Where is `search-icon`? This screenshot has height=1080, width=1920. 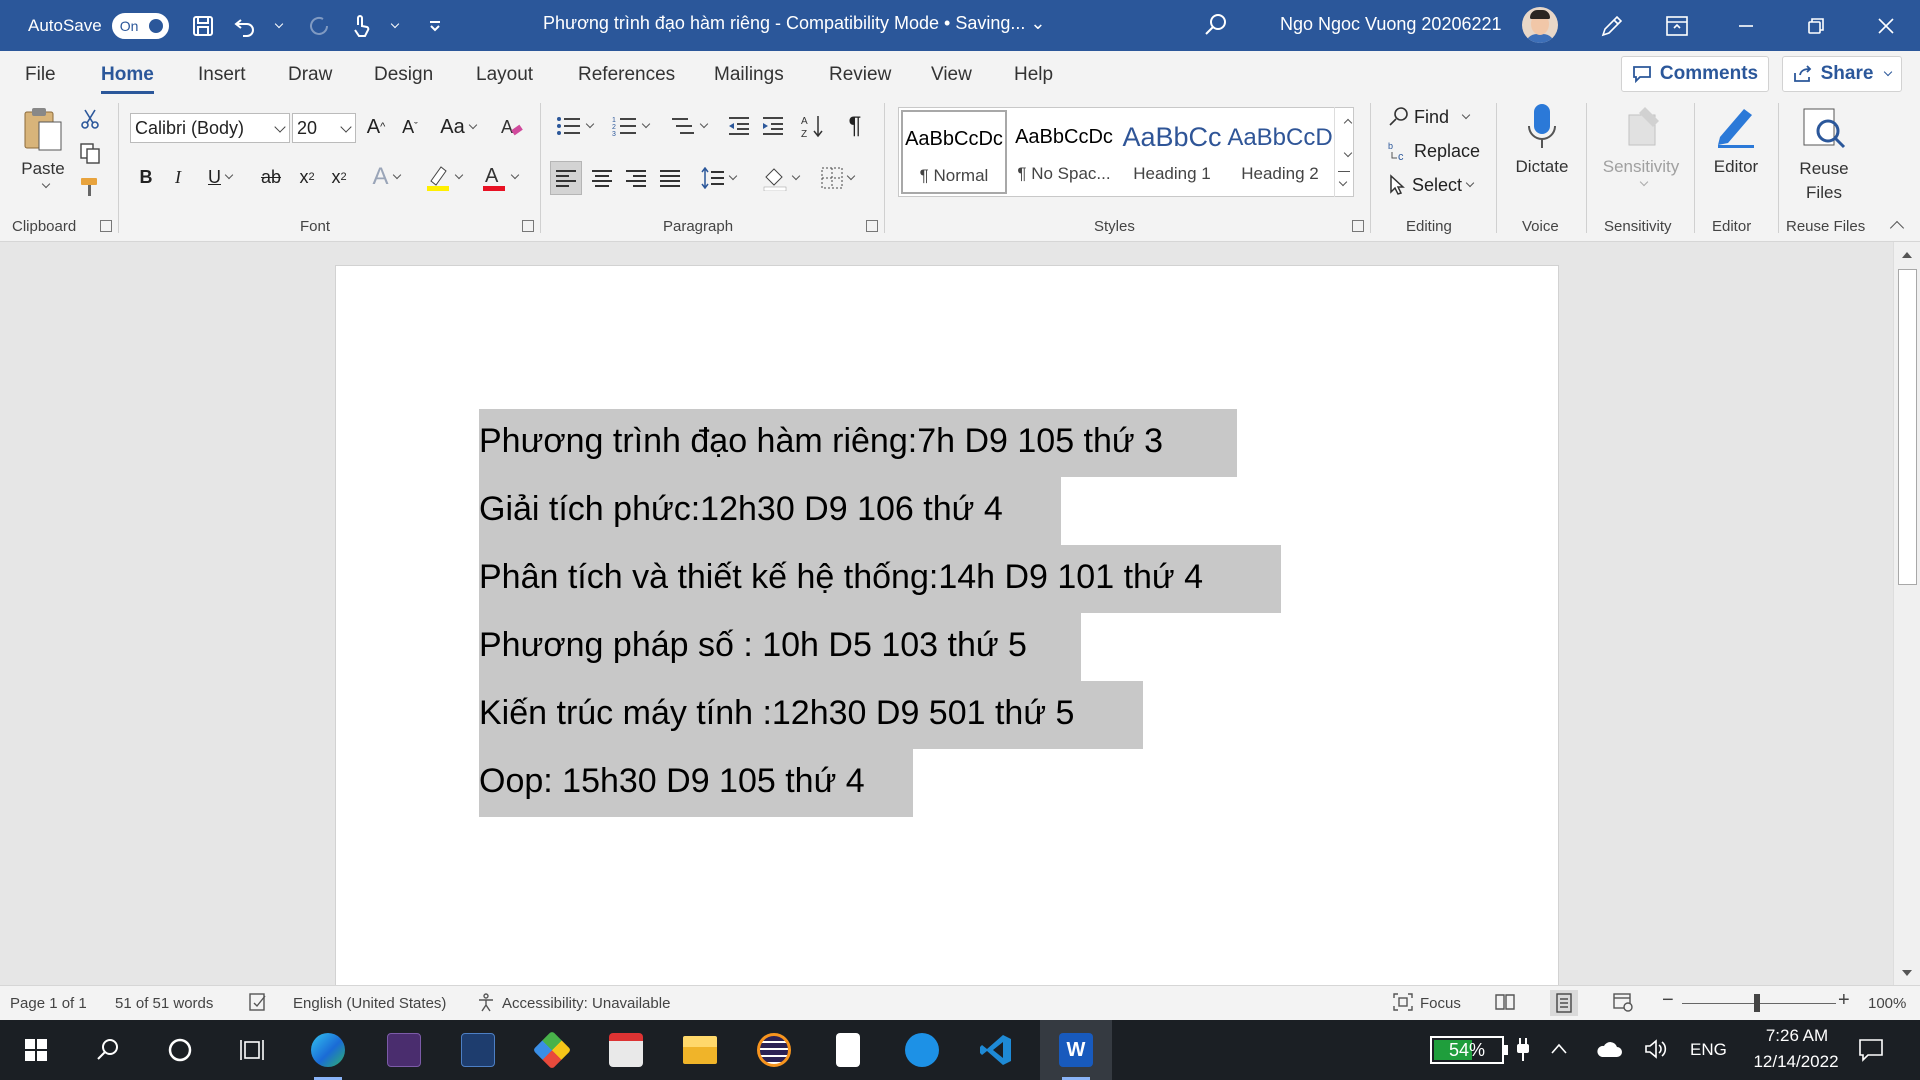 search-icon is located at coordinates (1216, 27).